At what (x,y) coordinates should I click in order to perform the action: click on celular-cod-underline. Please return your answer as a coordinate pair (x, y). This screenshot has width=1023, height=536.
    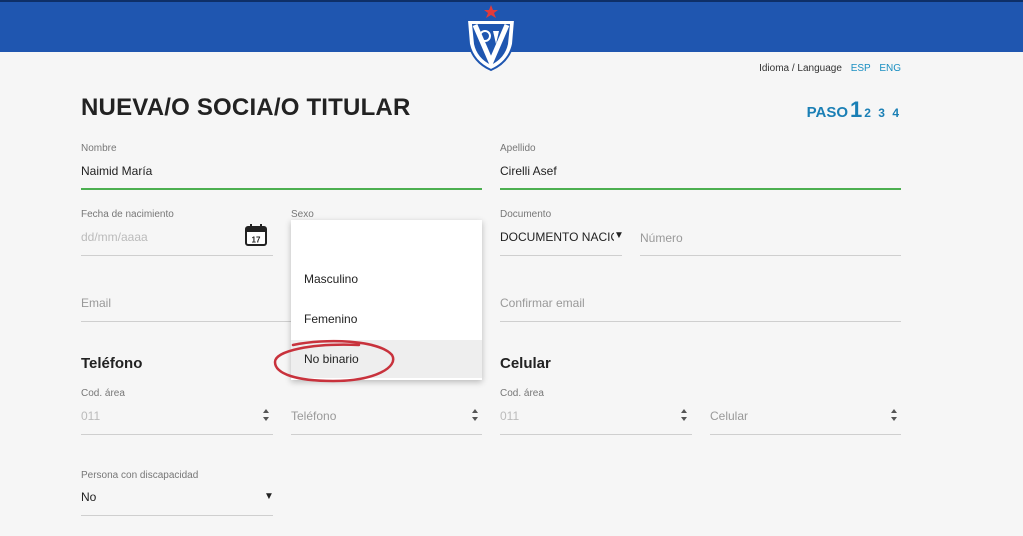
    Looking at the image, I should click on (596, 434).